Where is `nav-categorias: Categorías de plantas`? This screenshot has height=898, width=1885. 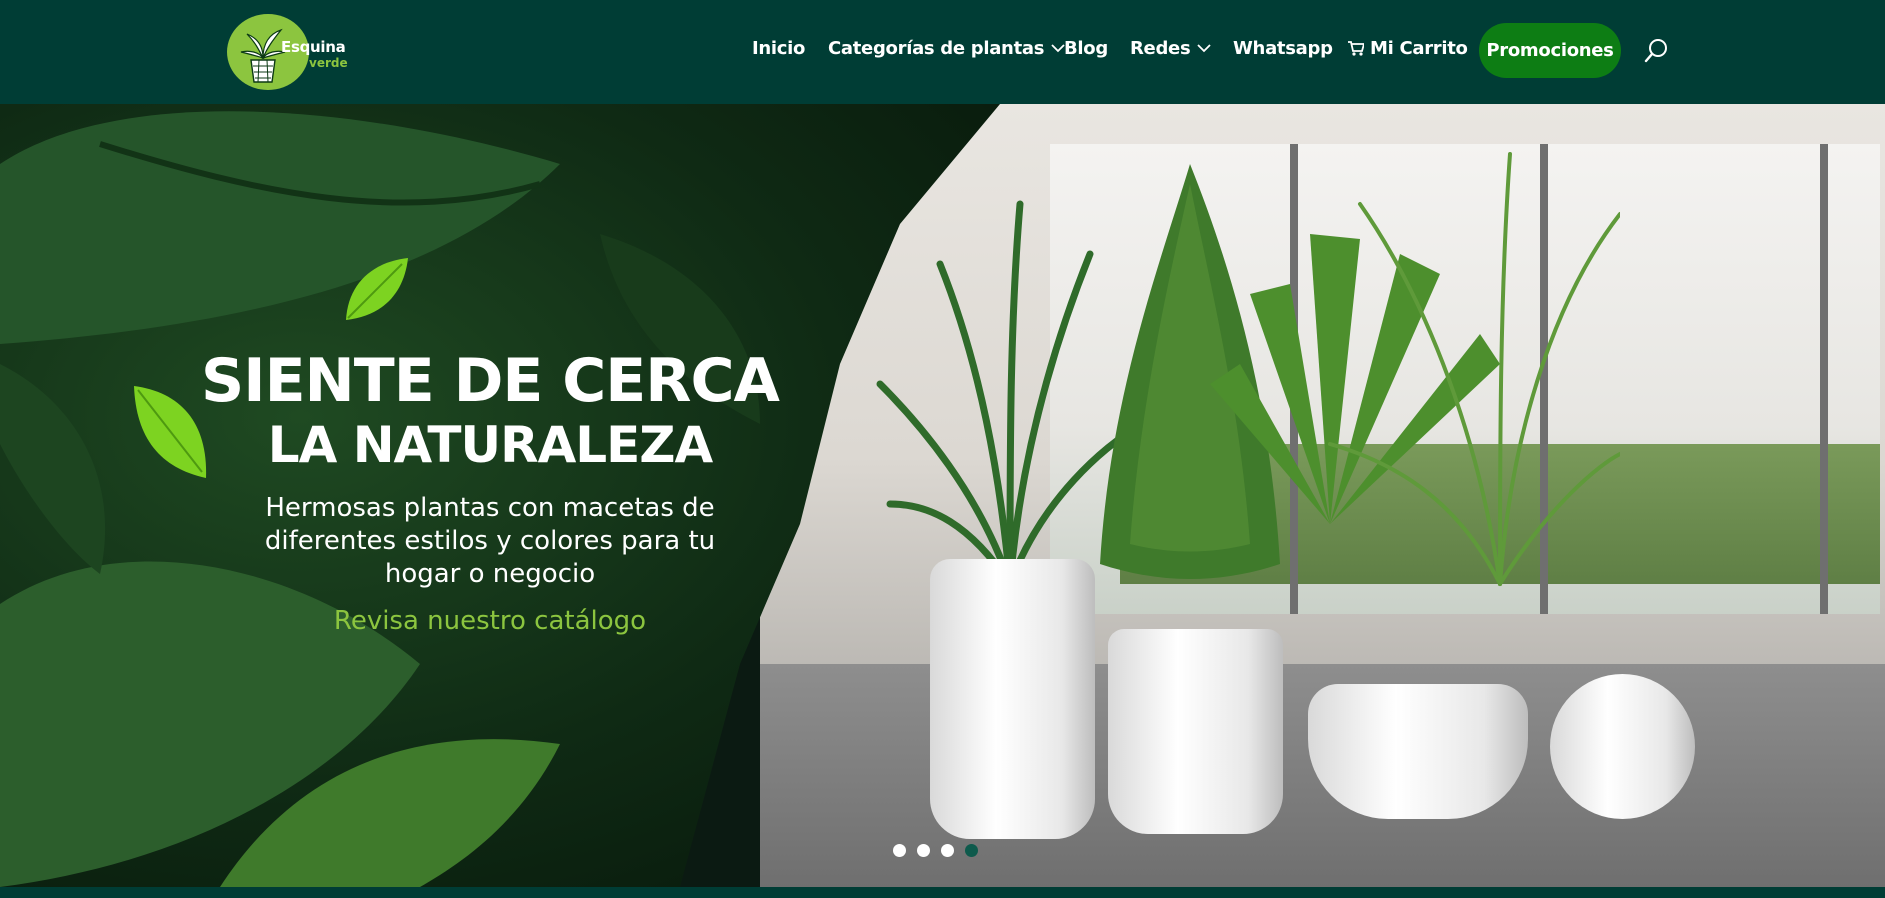
nav-categorias: Categorías de plantas is located at coordinates (946, 48).